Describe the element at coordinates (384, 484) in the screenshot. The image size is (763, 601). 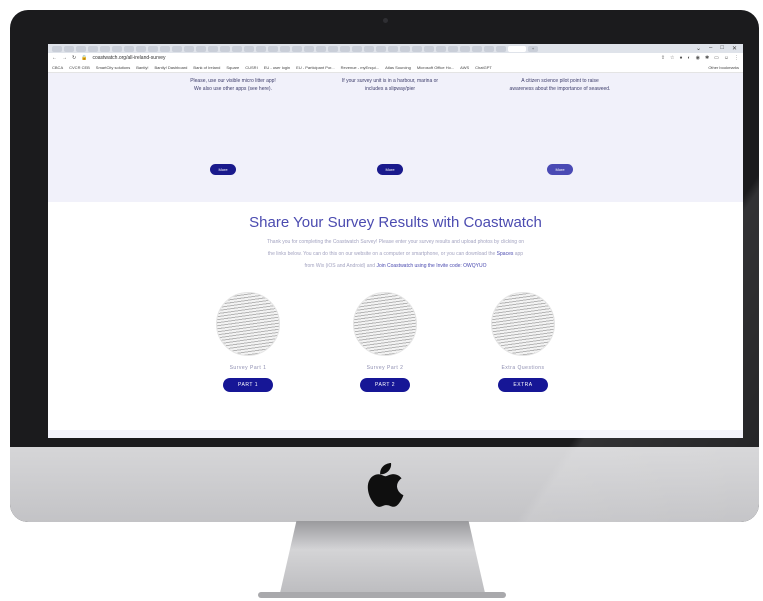
I see `monitor-chin` at that location.